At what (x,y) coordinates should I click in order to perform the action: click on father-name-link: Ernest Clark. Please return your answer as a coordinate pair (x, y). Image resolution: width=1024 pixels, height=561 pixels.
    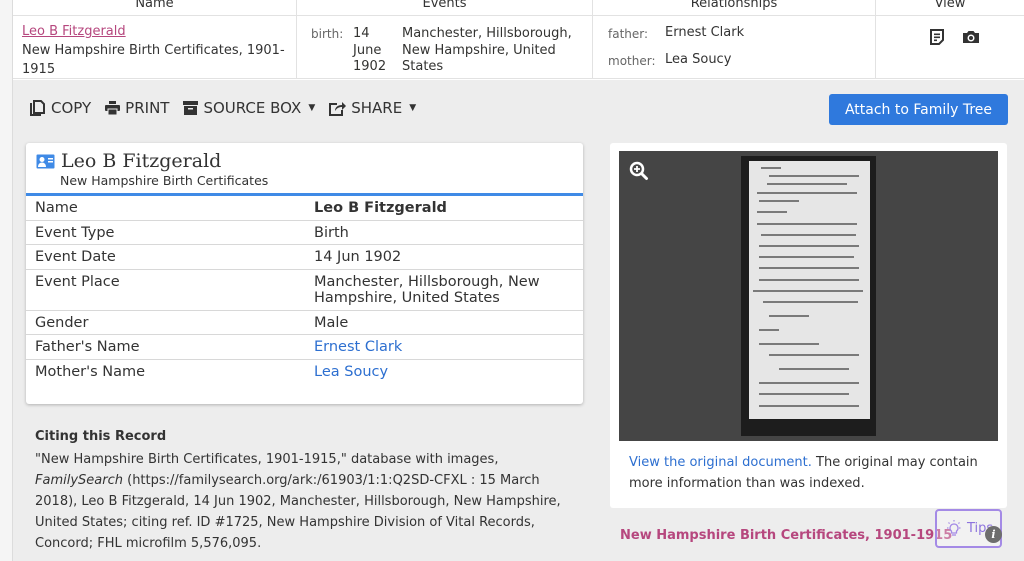
    Looking at the image, I should click on (444, 347).